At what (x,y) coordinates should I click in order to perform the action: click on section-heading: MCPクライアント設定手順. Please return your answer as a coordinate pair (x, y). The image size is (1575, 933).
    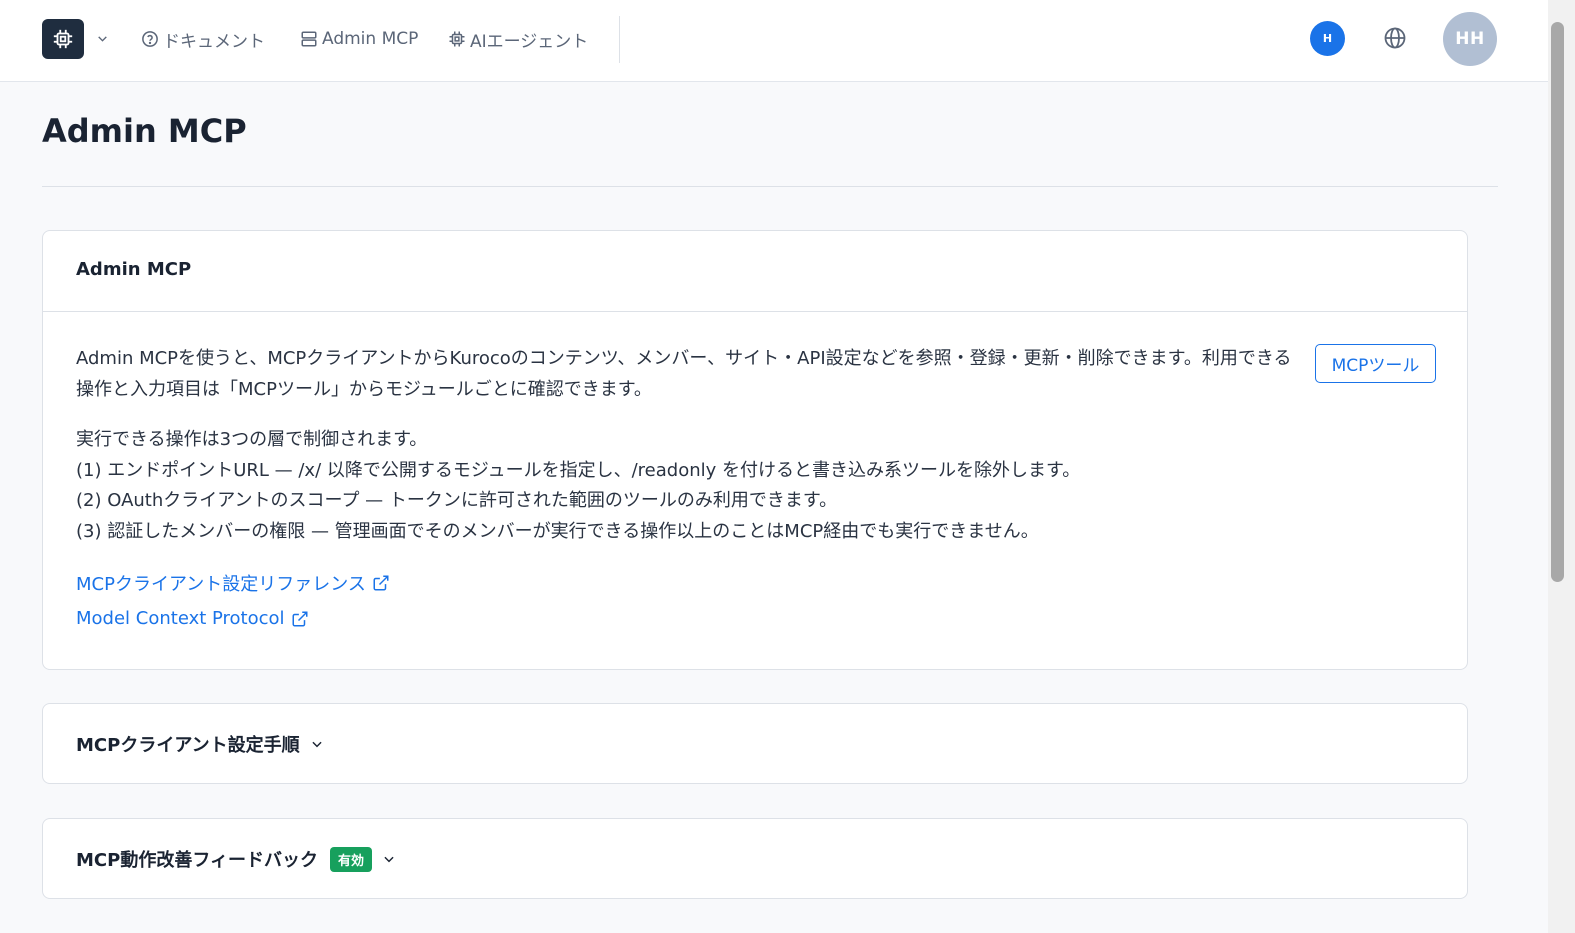
    Looking at the image, I should click on (188, 745).